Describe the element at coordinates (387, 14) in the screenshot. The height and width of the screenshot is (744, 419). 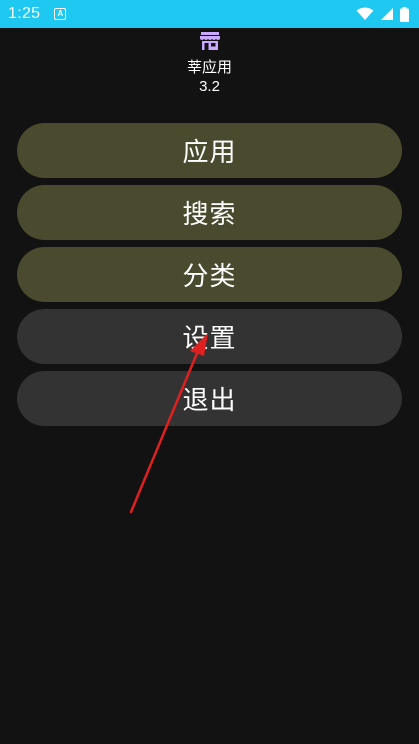
I see `signal-icon` at that location.